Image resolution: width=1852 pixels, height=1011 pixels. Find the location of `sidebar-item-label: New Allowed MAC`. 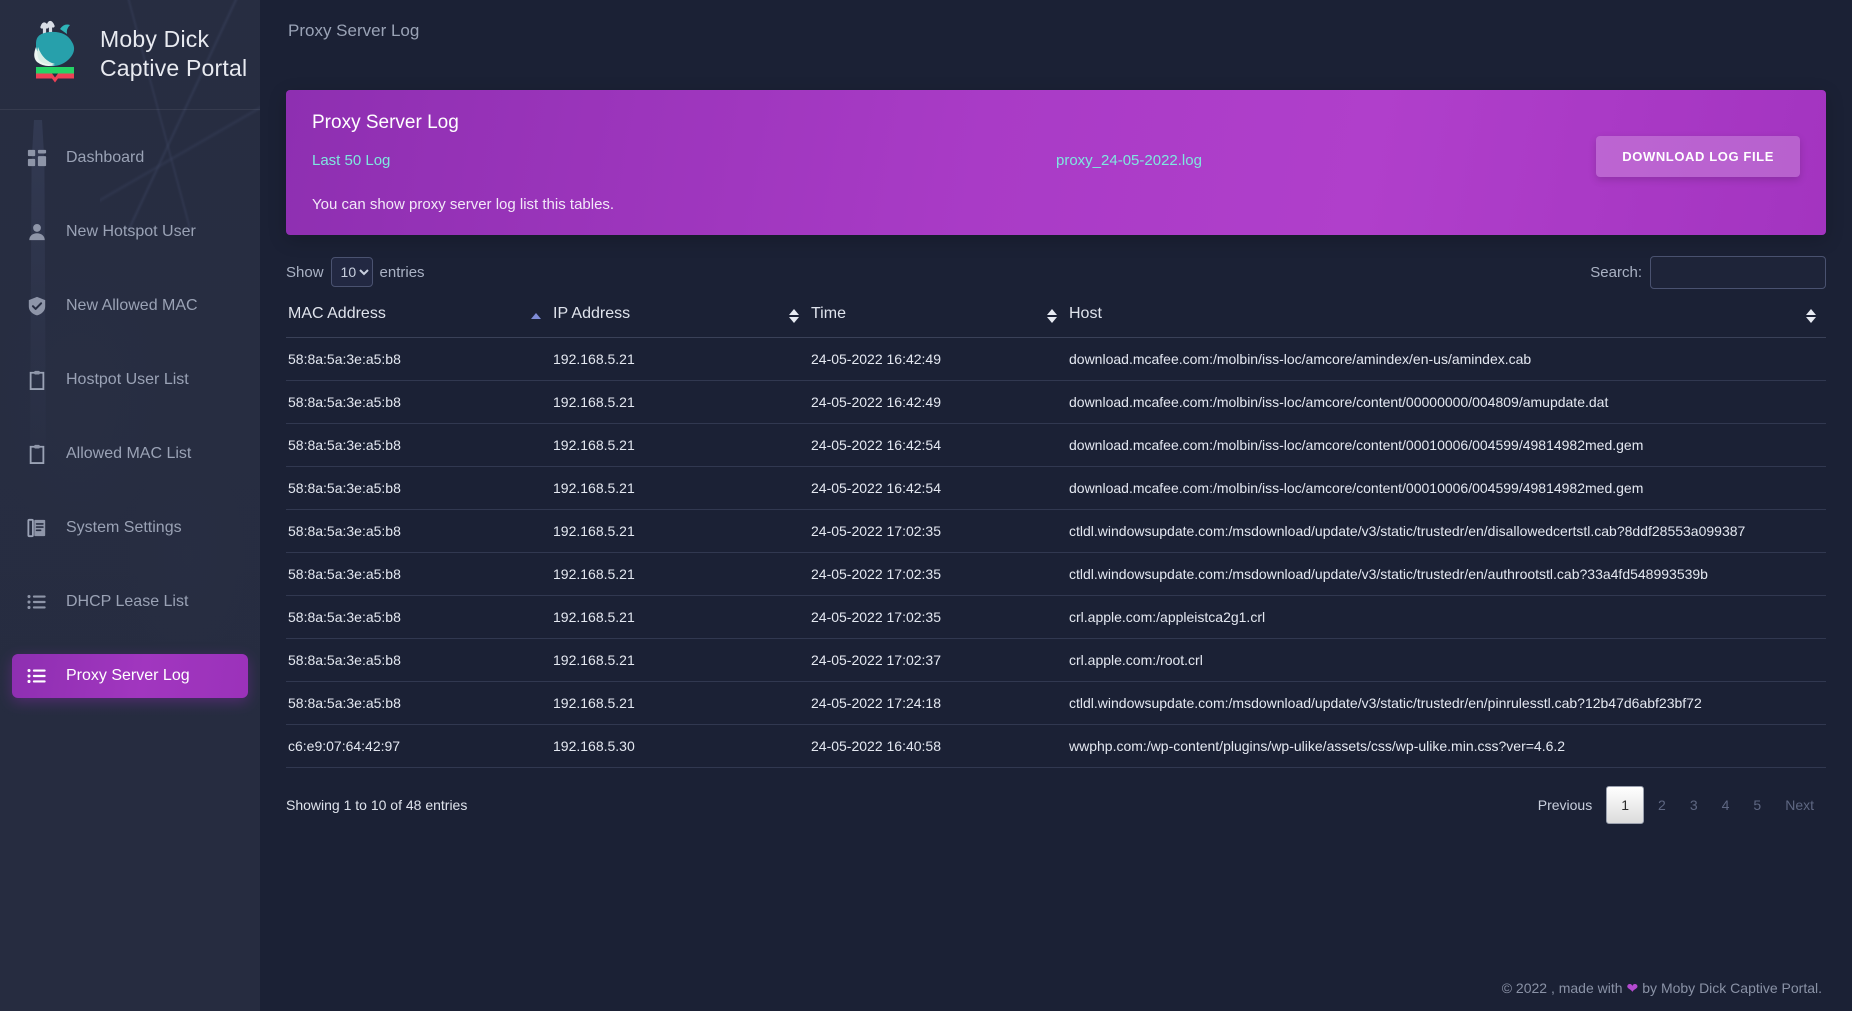

sidebar-item-label: New Allowed MAC is located at coordinates (132, 305).